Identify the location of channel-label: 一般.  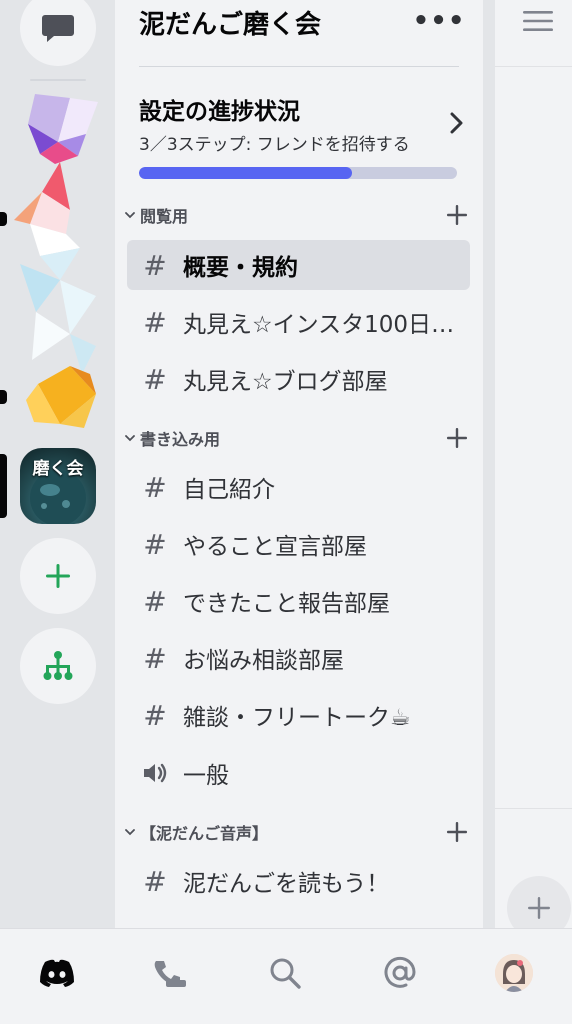
(206, 776).